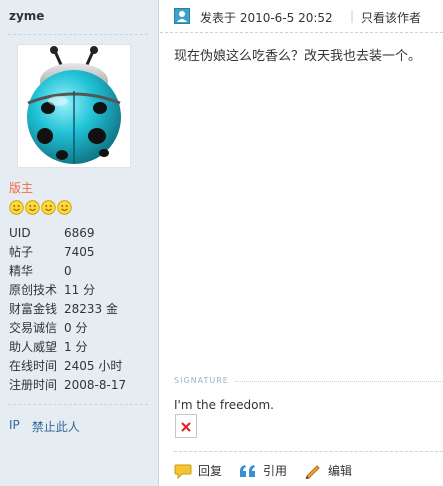 The image size is (443, 486). Describe the element at coordinates (76, 328) in the screenshot. I see `stat-value: 0 分` at that location.